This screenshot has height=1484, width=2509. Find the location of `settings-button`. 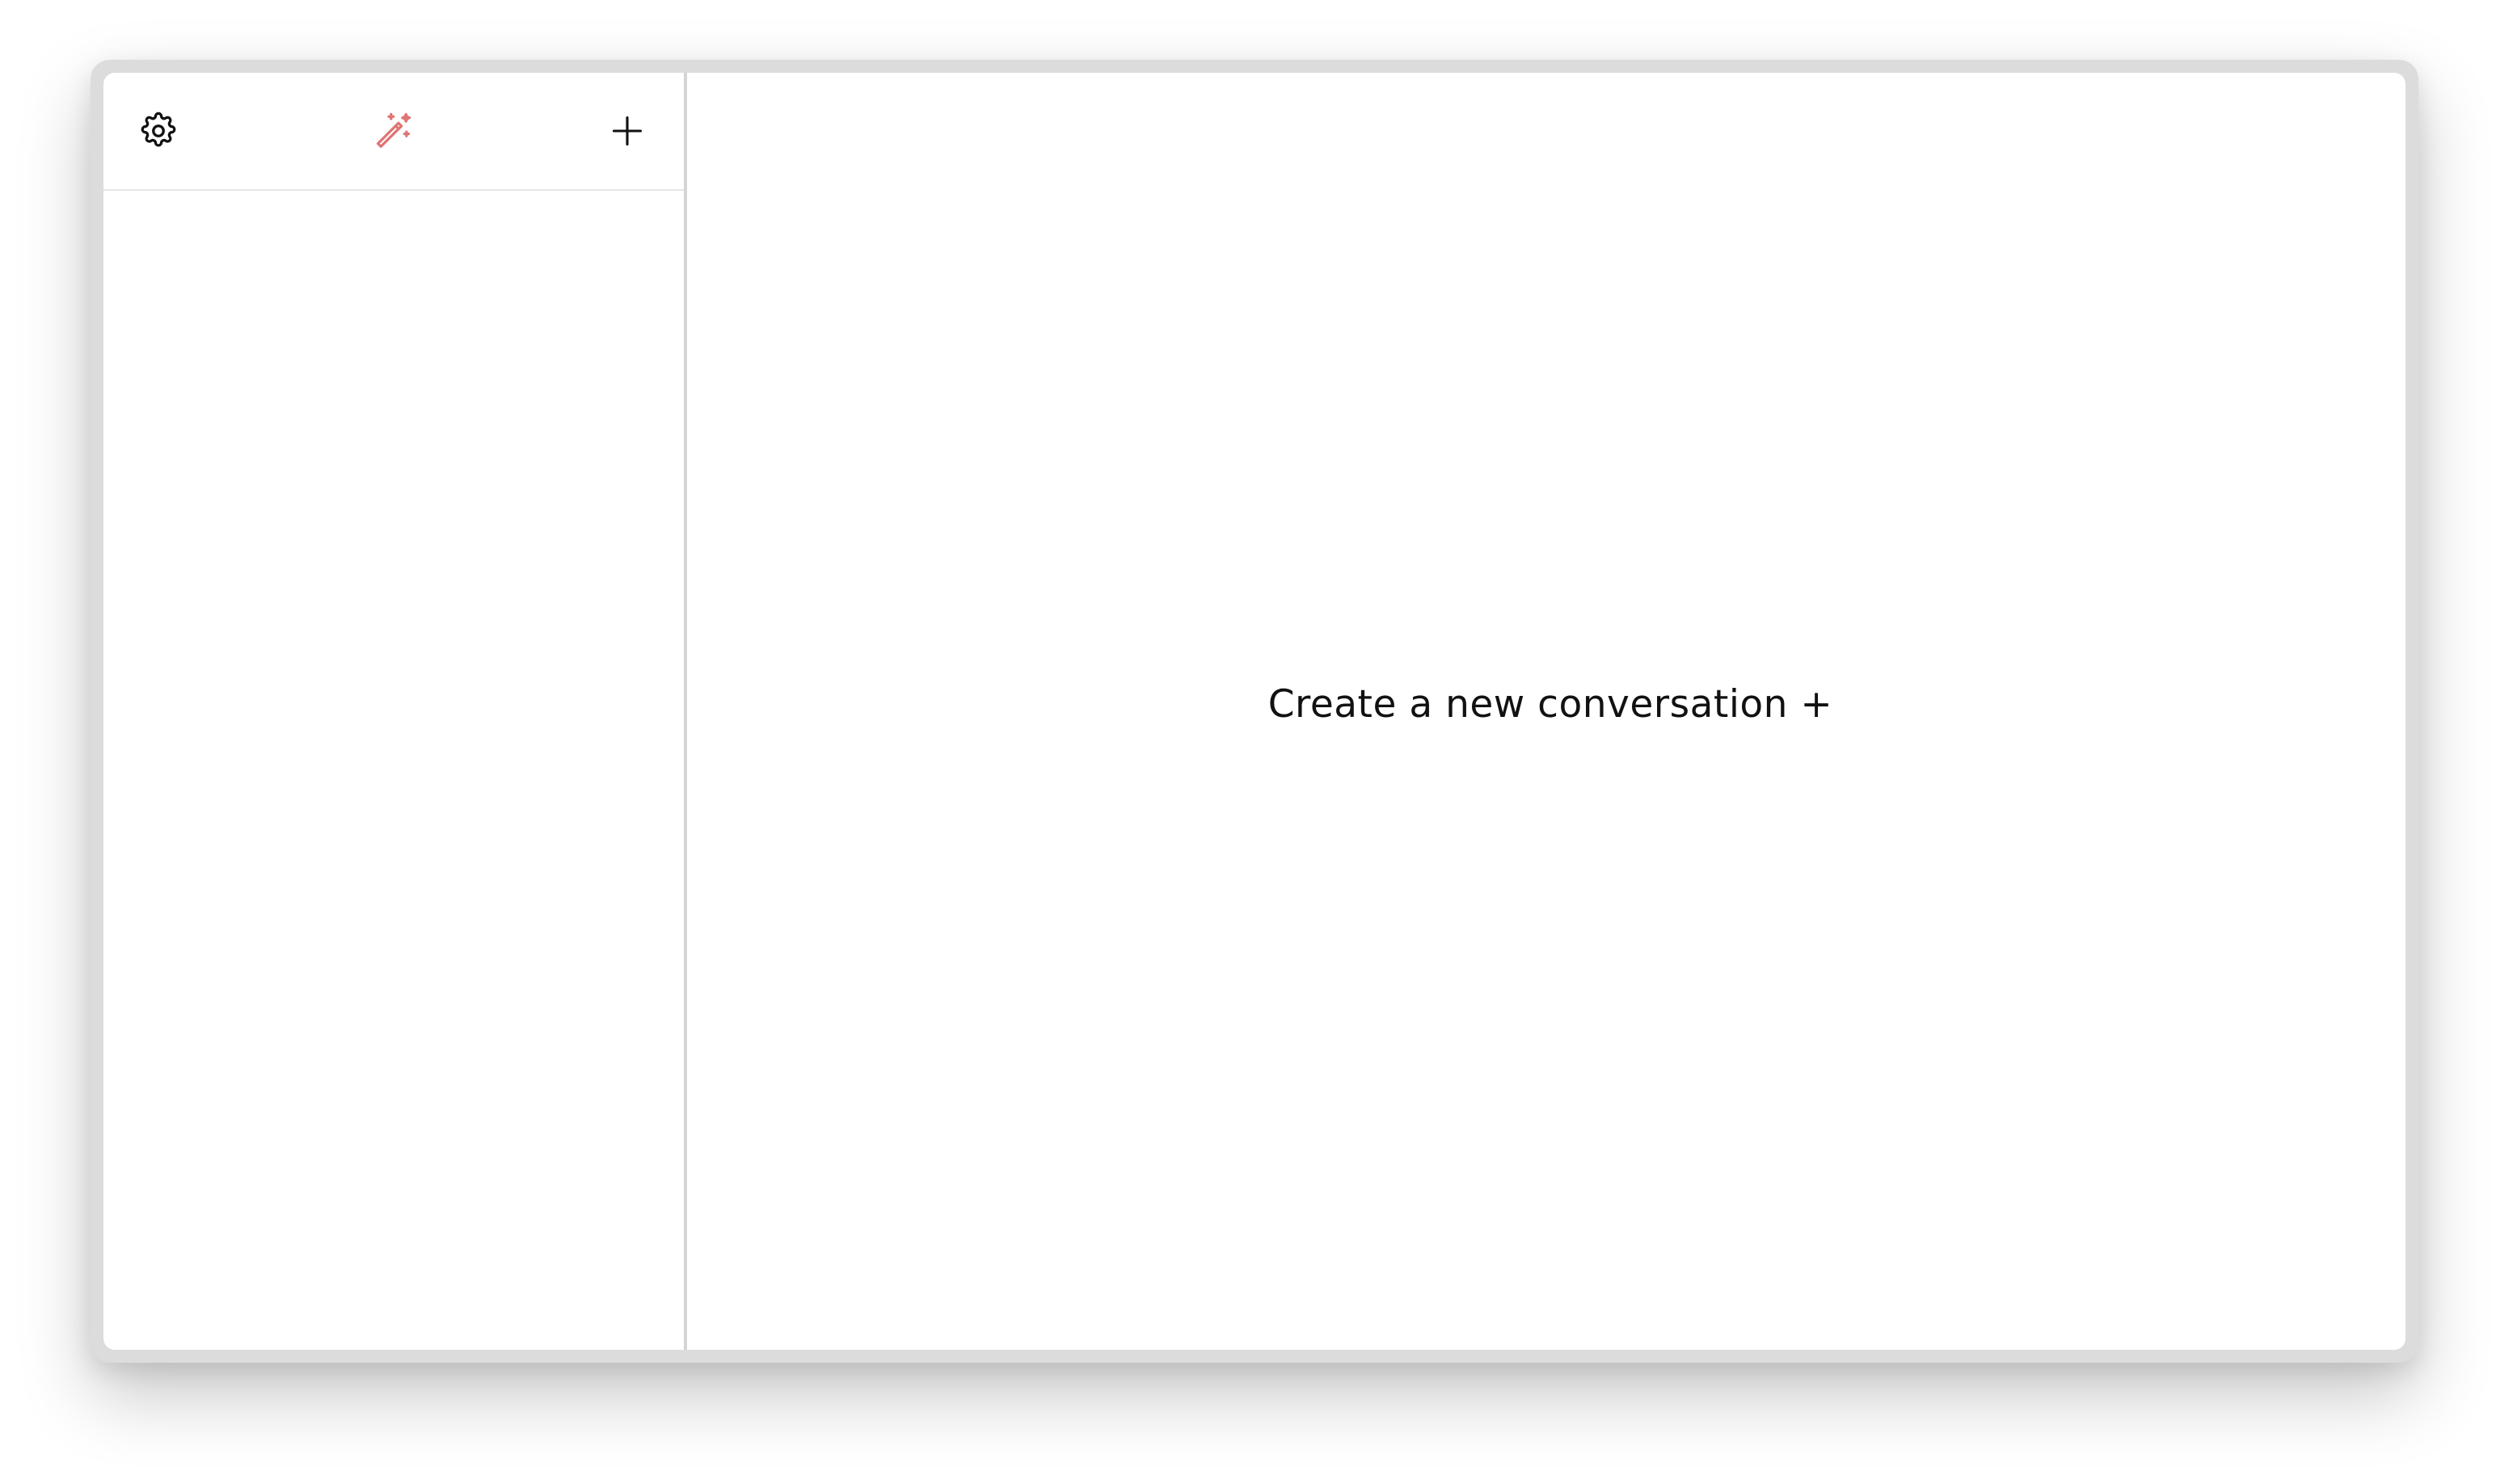

settings-button is located at coordinates (158, 131).